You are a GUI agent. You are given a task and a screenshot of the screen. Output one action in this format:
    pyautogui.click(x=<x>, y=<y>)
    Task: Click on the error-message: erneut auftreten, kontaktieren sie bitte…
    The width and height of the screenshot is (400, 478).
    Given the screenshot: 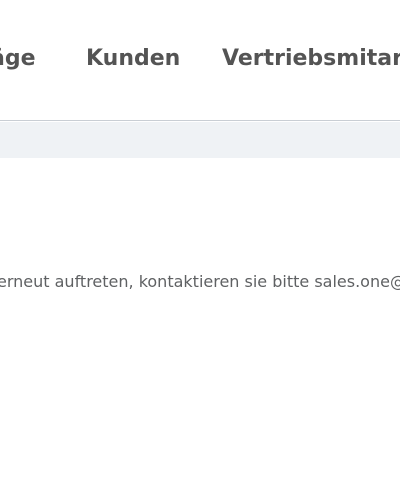 What is the action you would take?
    pyautogui.click(x=200, y=281)
    